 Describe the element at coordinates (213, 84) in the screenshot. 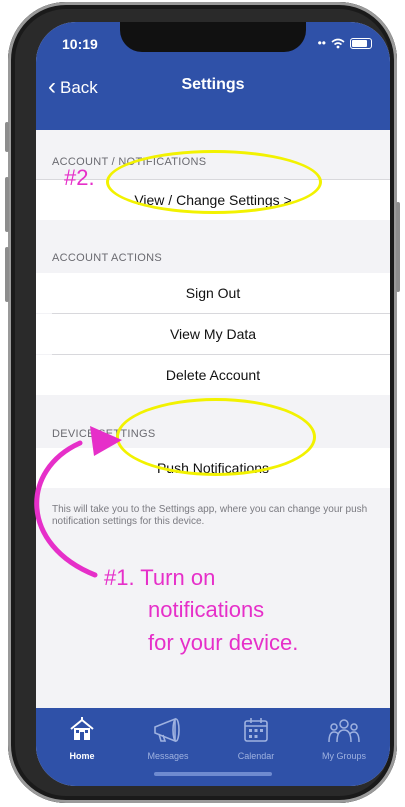

I see `page-title: Settings` at that location.